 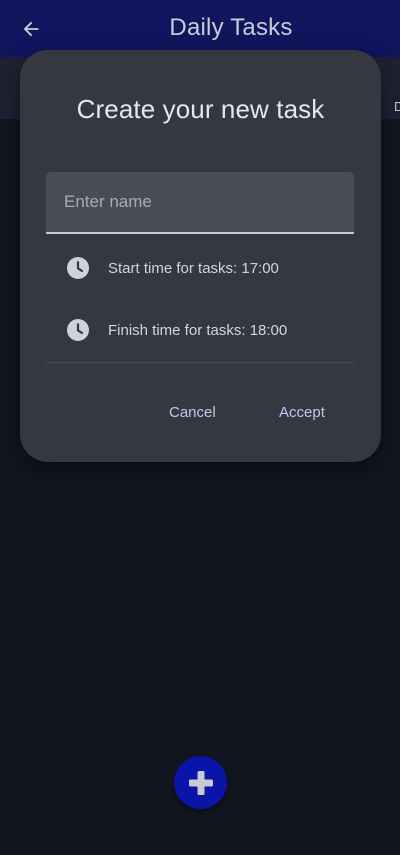 I want to click on cancel-button: Cancel, so click(x=192, y=412).